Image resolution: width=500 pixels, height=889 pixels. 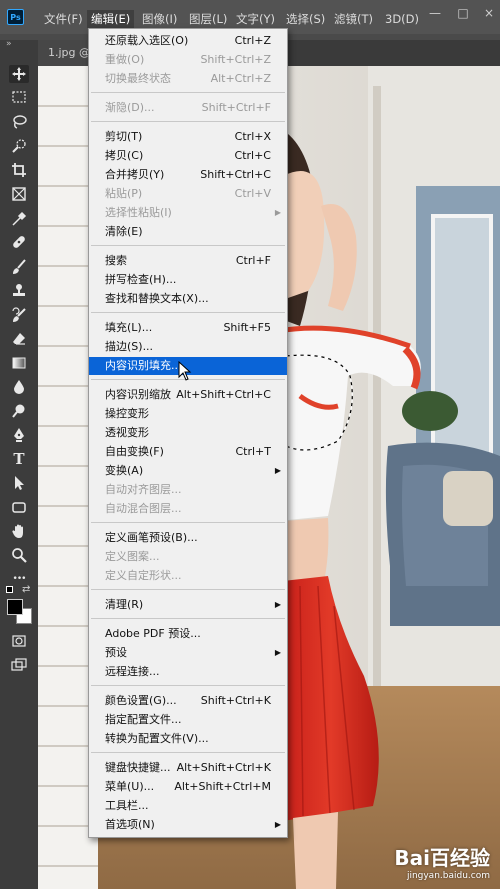 What do you see at coordinates (19, 74) in the screenshot?
I see `move-tool-icon` at bounding box center [19, 74].